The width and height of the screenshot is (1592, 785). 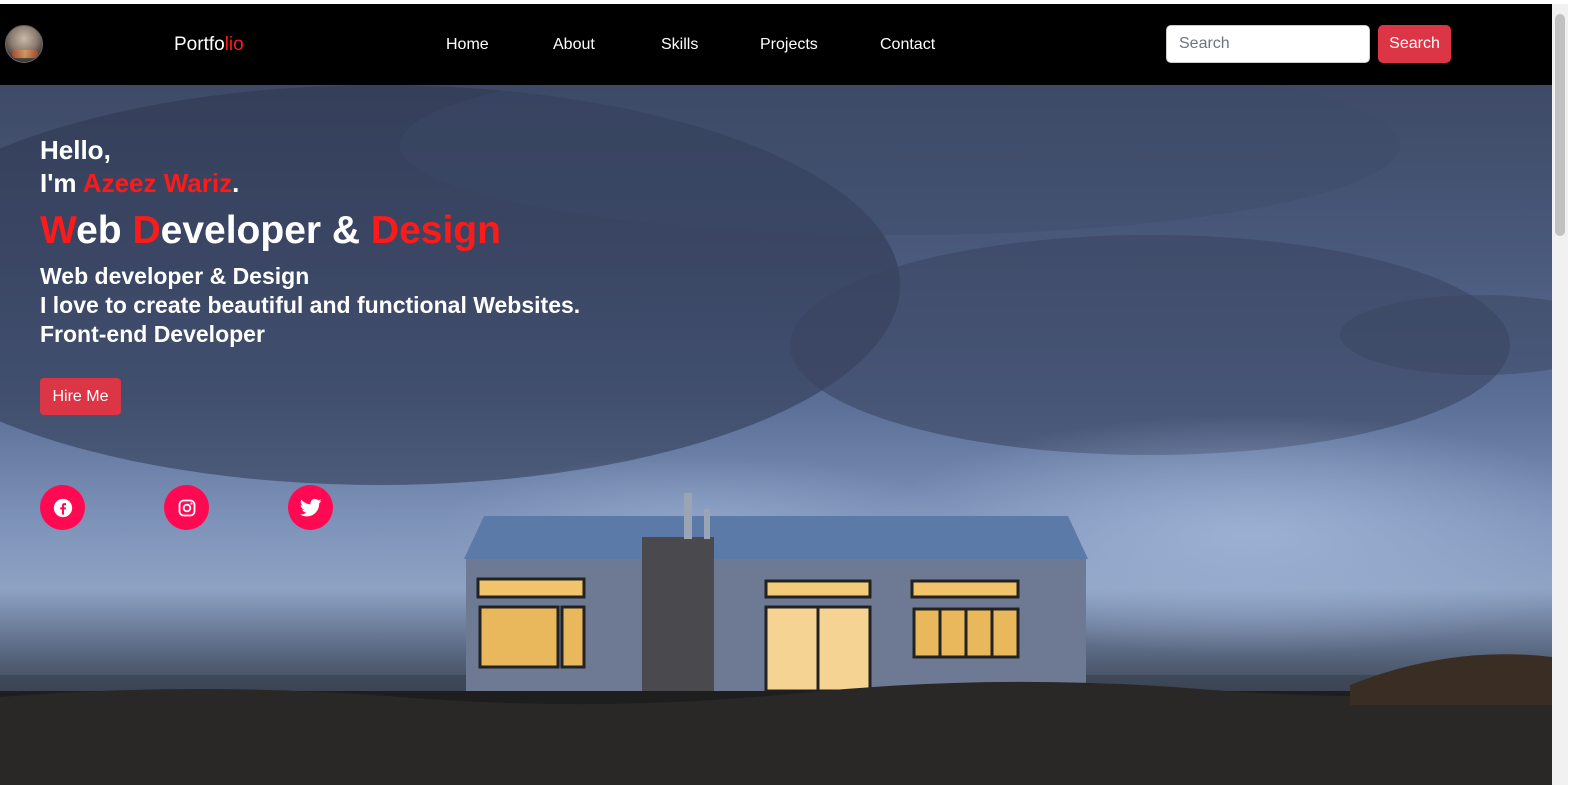 I want to click on hero-title: Web Developer & Design, so click(x=270, y=231).